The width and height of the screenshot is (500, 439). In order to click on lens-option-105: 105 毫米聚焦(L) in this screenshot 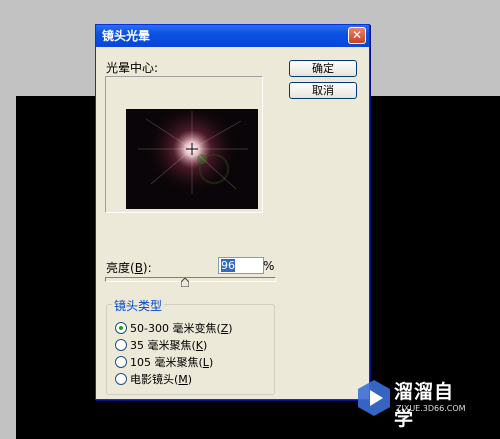, I will do `click(164, 363)`.